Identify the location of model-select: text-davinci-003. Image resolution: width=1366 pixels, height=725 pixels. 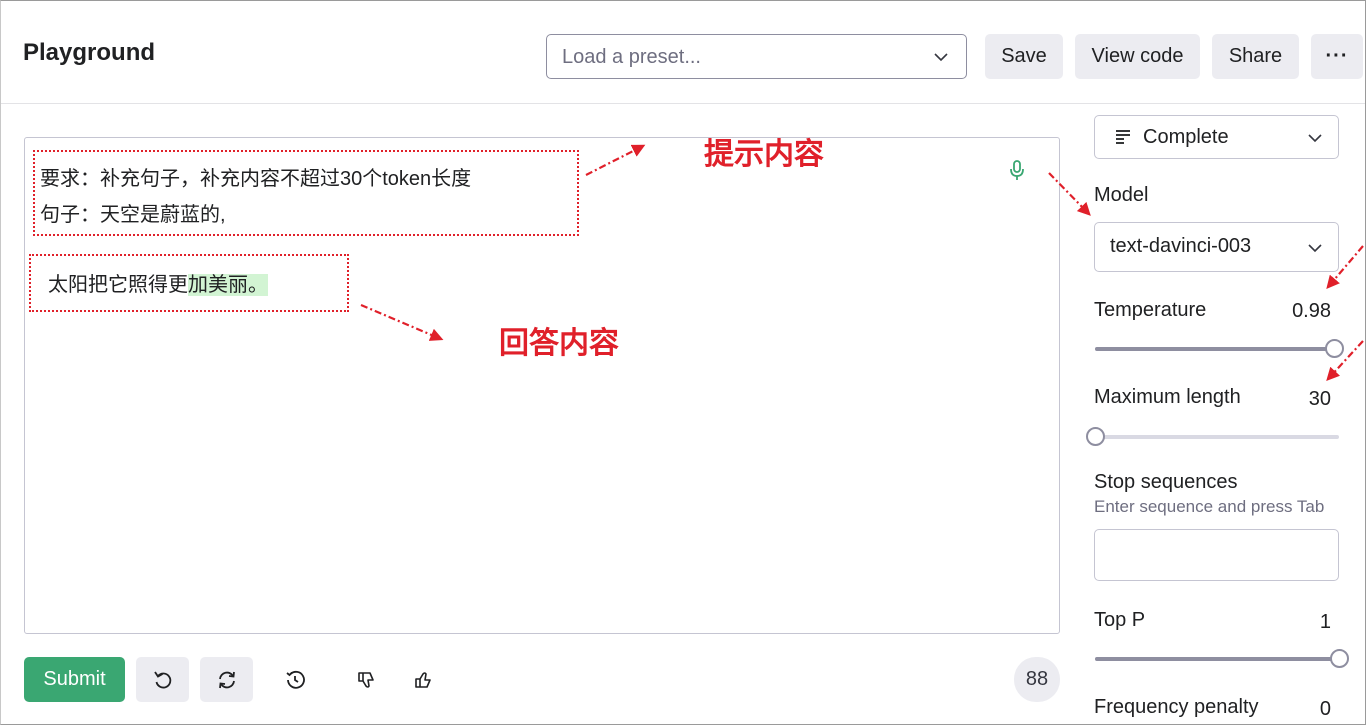
(1216, 247).